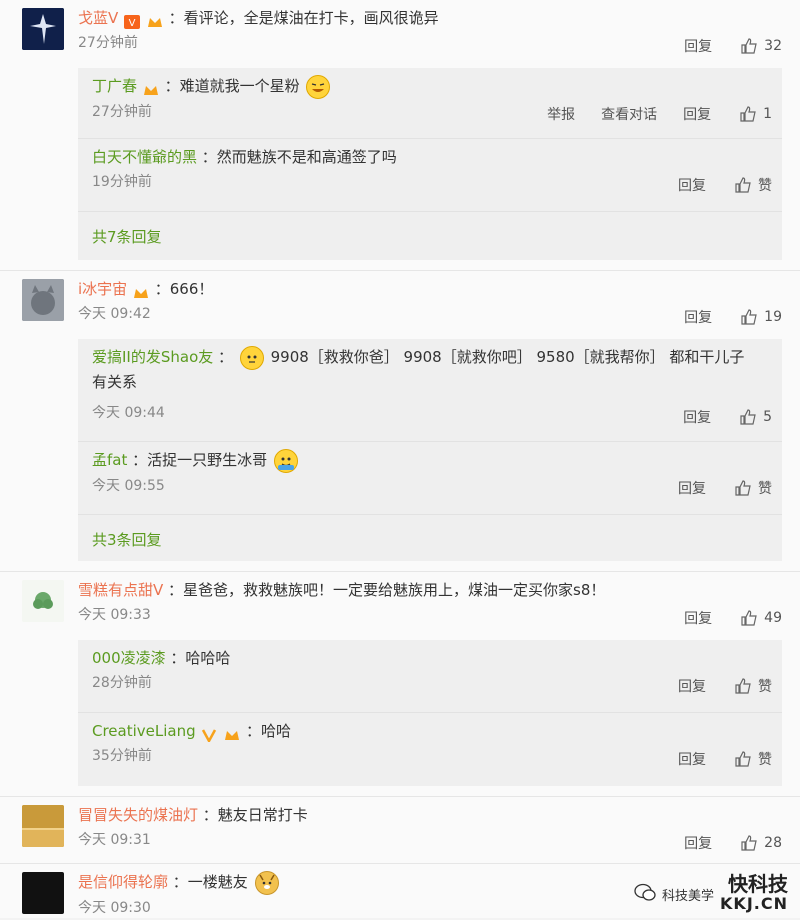 Image resolution: width=800 pixels, height=920 pixels. What do you see at coordinates (144, 157) in the screenshot?
I see `reply-username: 白天不懂爺的黑` at bounding box center [144, 157].